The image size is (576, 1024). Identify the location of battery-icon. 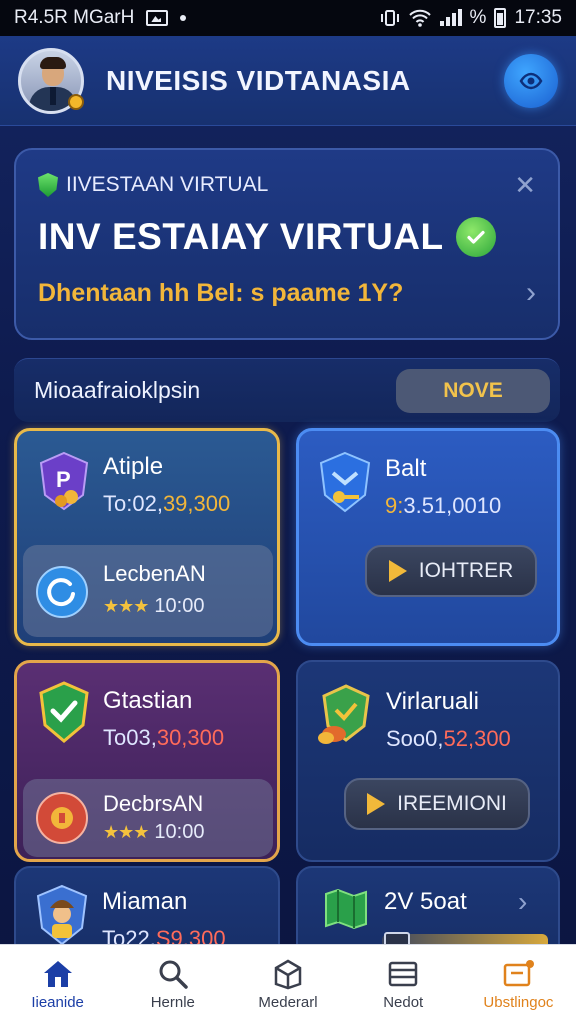
(500, 18).